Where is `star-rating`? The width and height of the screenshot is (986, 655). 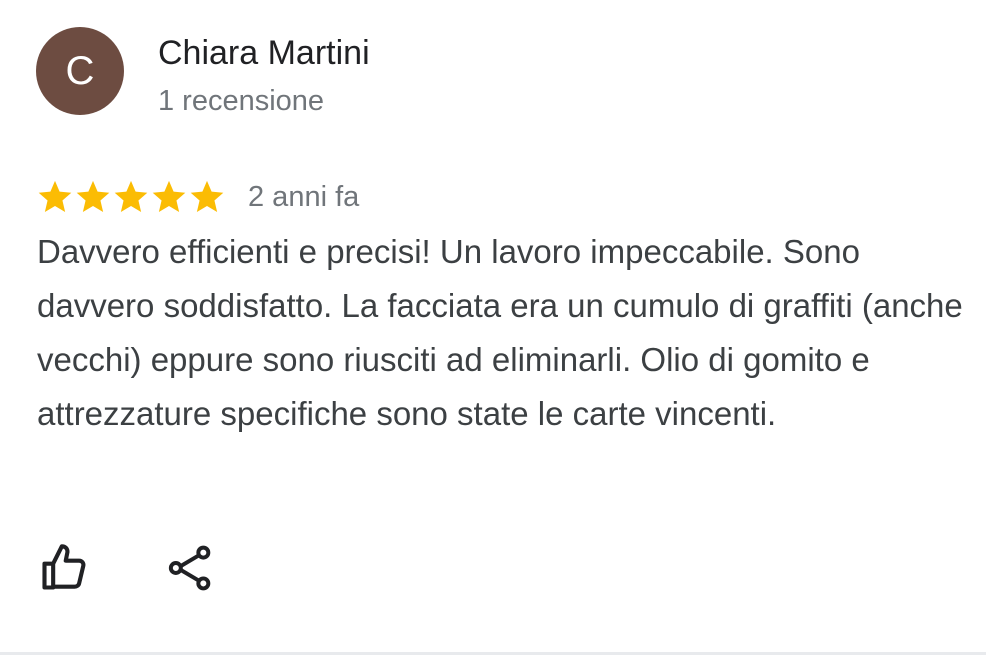
star-rating is located at coordinates (131, 197).